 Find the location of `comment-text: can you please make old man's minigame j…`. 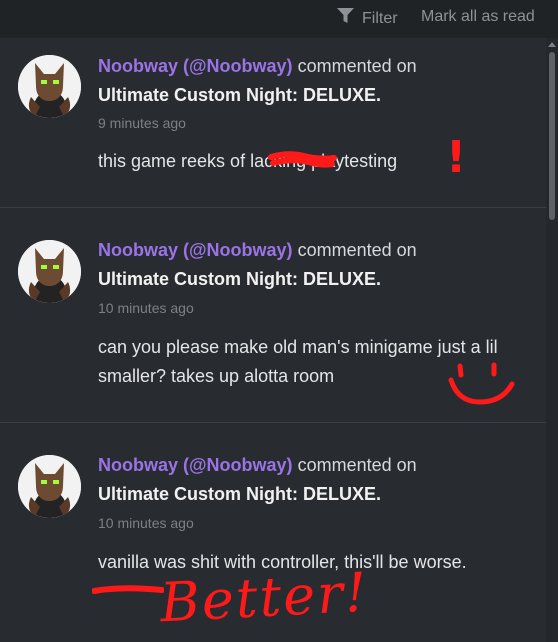

comment-text: can you please make old man's minigame j… is located at coordinates (298, 361).